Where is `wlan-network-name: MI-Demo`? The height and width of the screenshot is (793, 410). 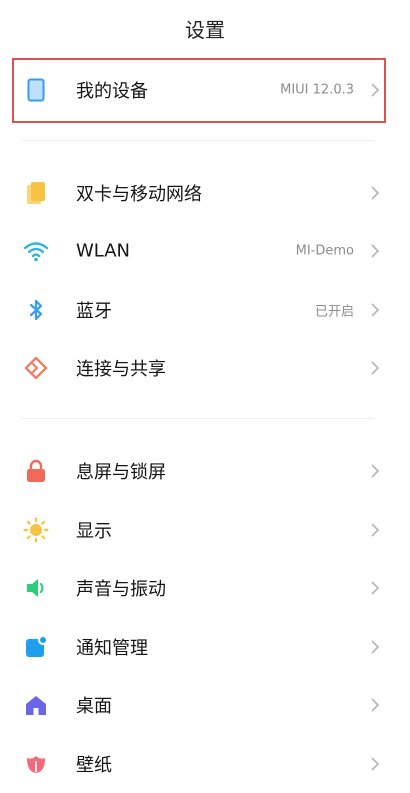 wlan-network-name: MI-Demo is located at coordinates (324, 251).